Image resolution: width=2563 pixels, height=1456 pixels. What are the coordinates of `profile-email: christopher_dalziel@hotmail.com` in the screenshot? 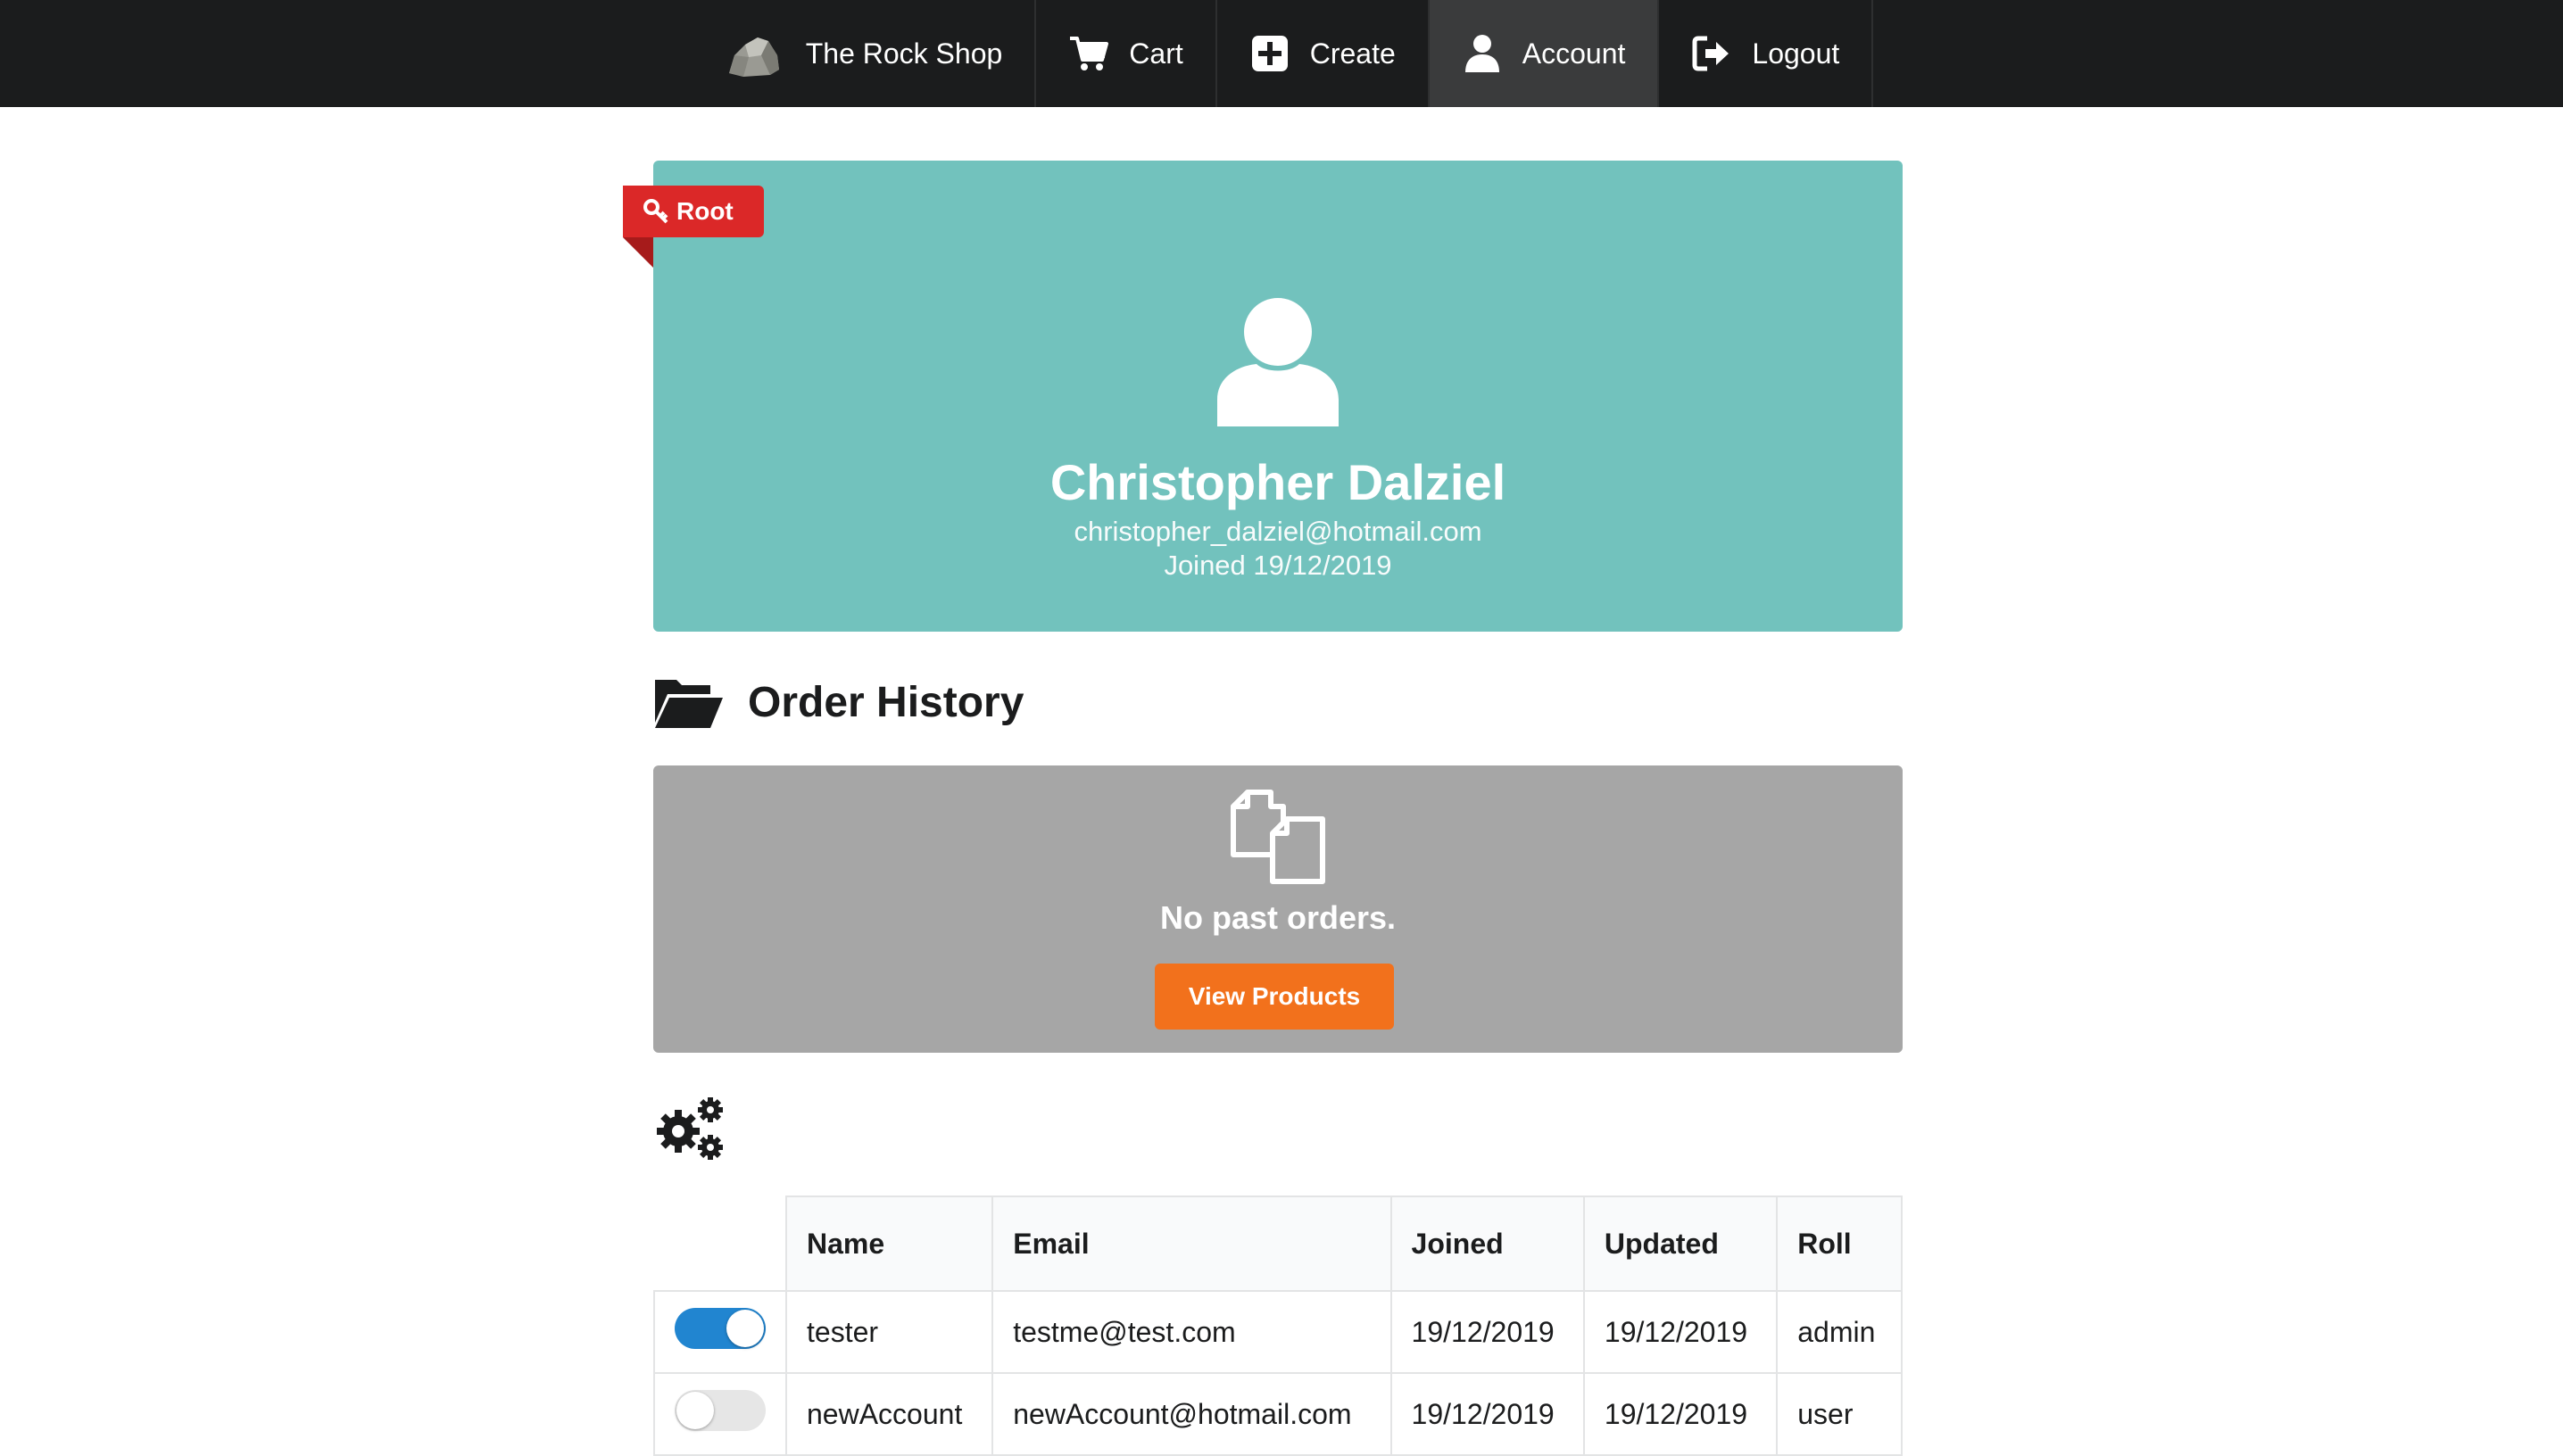 It's located at (1278, 532).